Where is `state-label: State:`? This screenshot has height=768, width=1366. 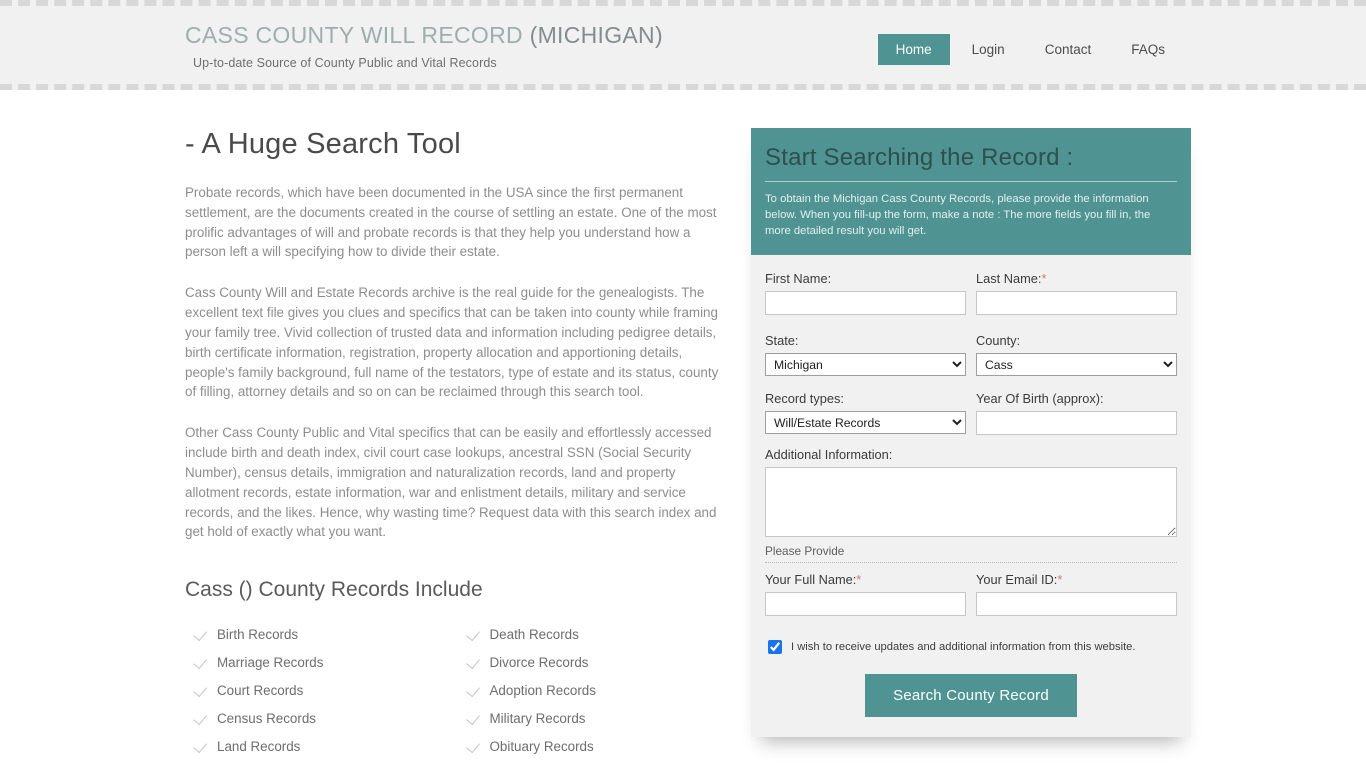 state-label: State: is located at coordinates (782, 341).